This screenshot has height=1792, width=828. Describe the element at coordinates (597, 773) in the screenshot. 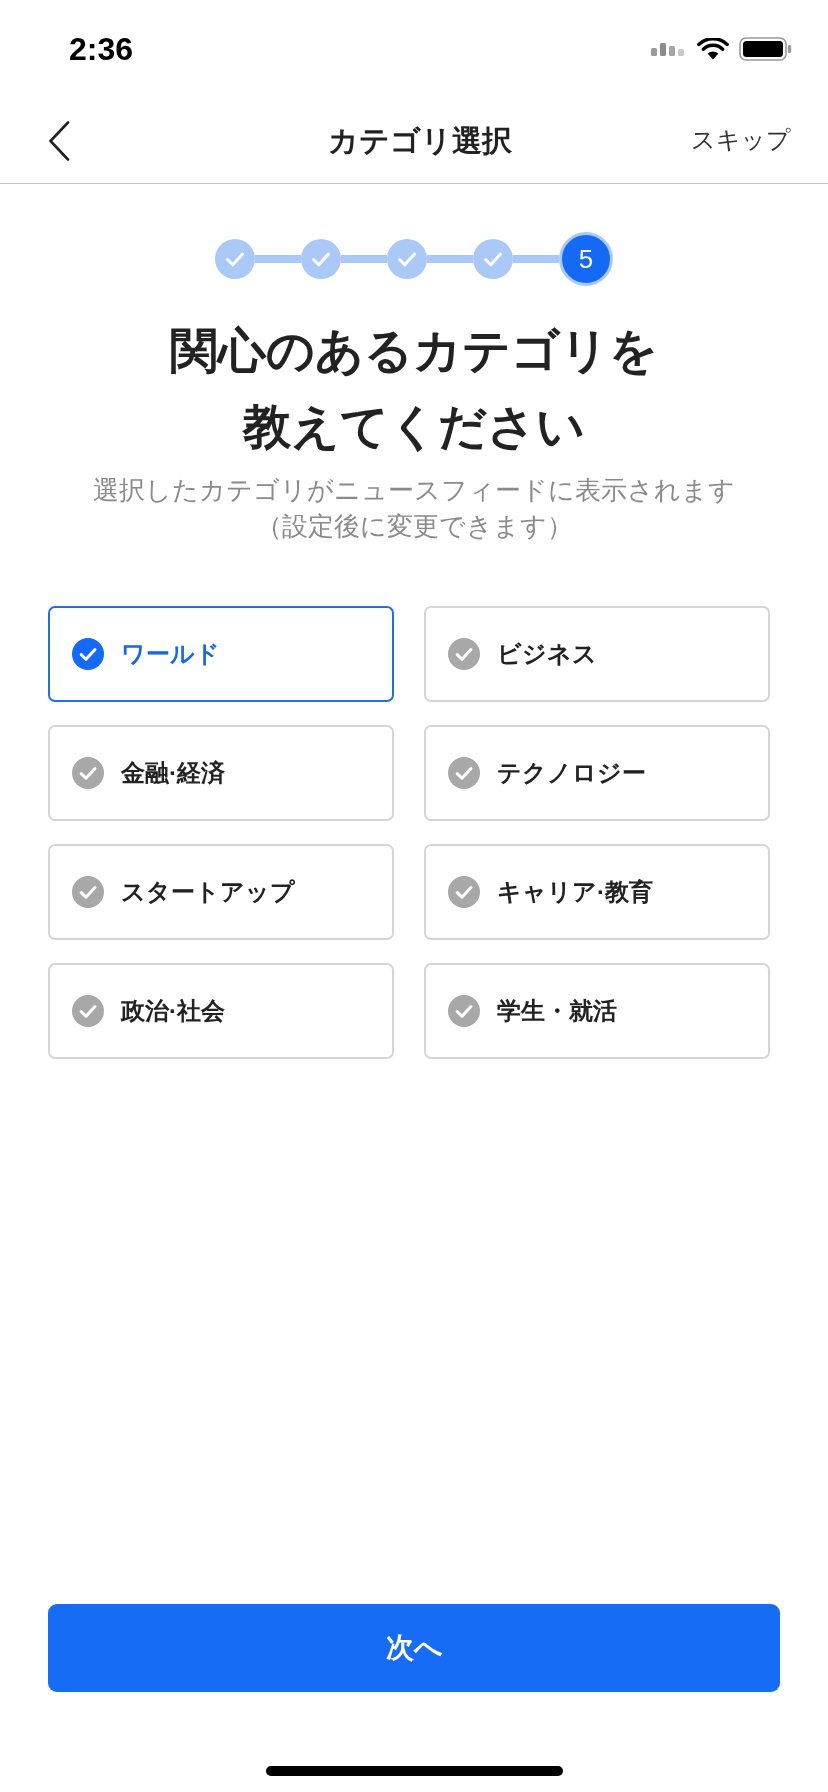

I see `category-option: テクノロジー` at that location.